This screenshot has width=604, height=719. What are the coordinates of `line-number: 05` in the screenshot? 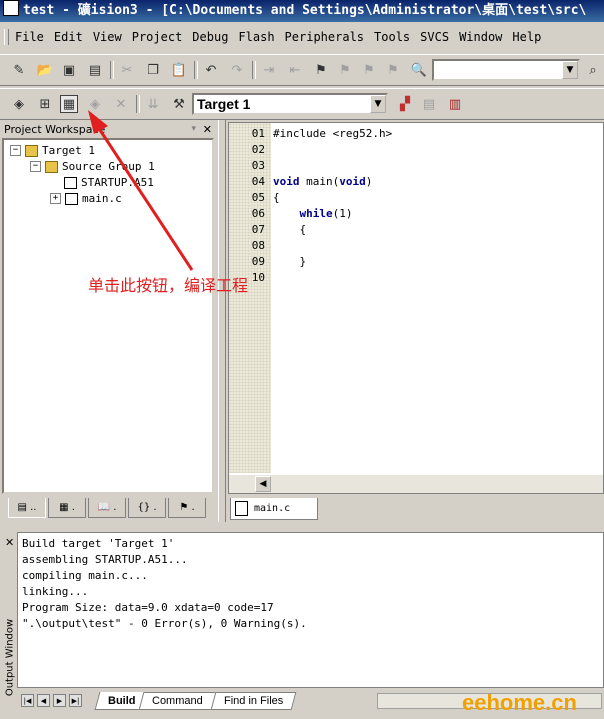 It's located at (258, 197).